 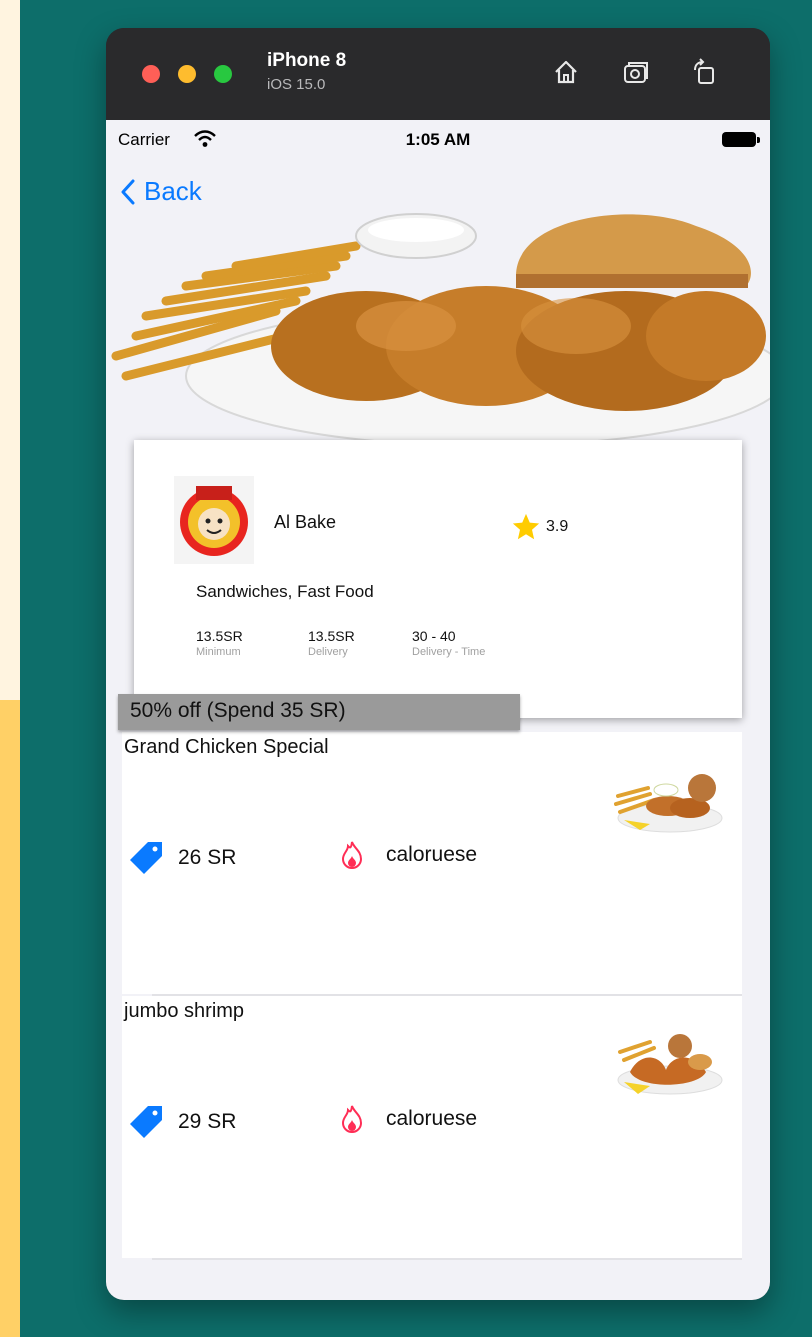 I want to click on rating-value: 3.9, so click(x=557, y=526).